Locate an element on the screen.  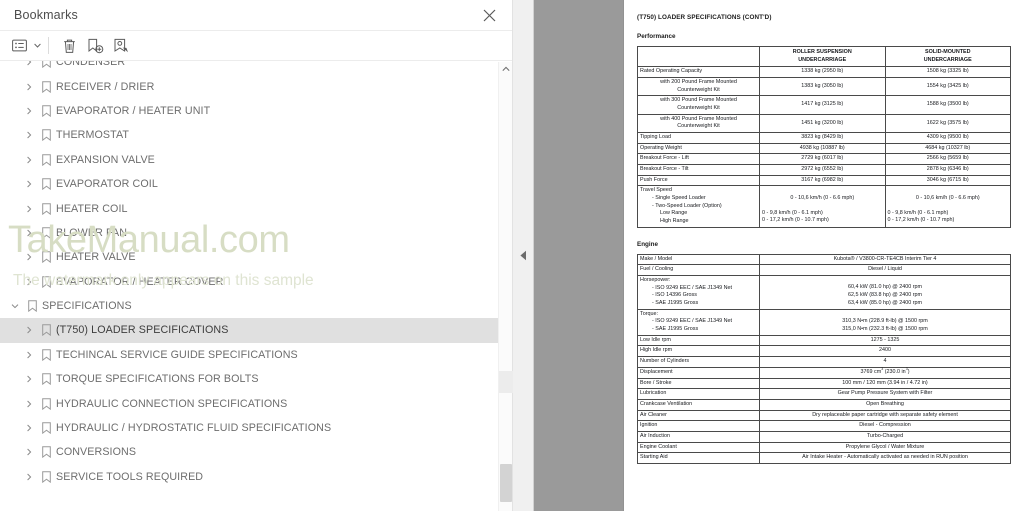
bookmark-item: HYDRAULIC CONNECTION SPECIFICATIONS is located at coordinates (249, 403).